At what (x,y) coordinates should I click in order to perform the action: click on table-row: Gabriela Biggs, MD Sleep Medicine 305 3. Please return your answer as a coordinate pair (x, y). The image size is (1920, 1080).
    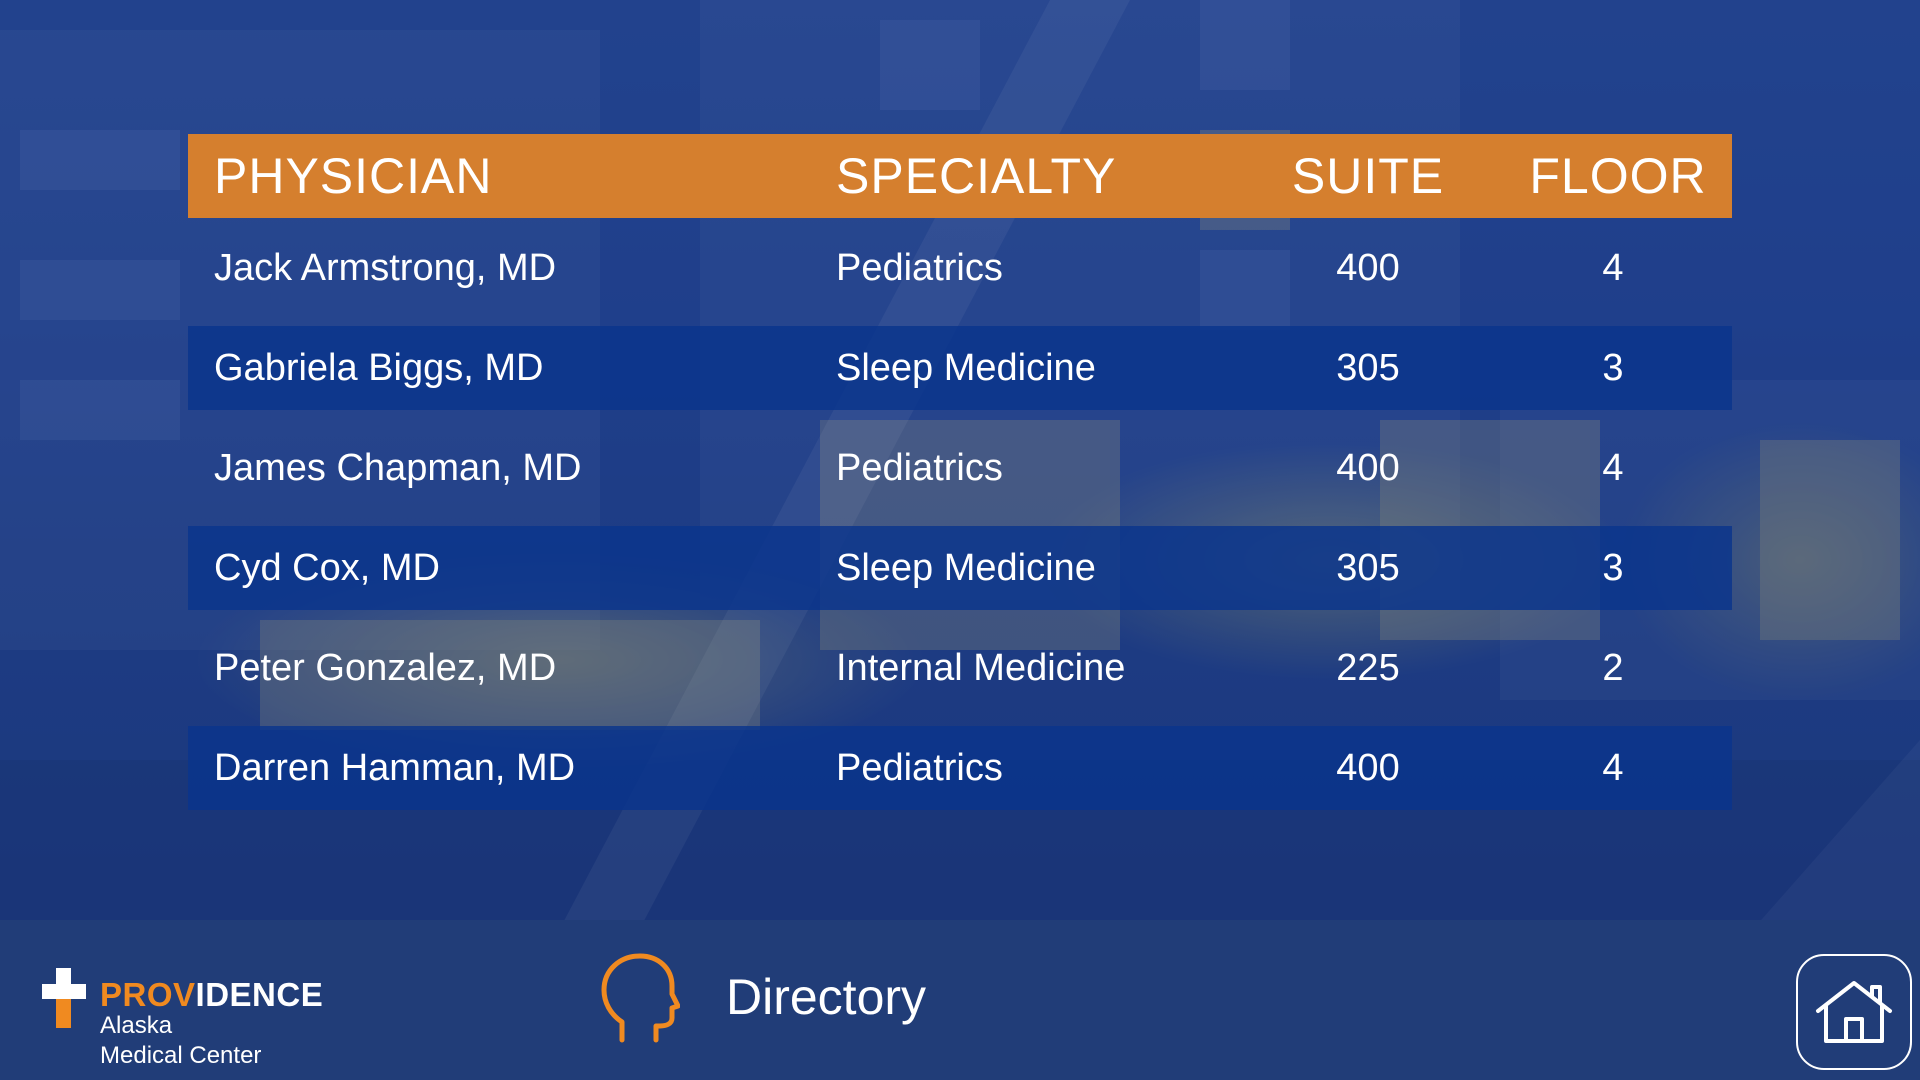
    Looking at the image, I should click on (960, 368).